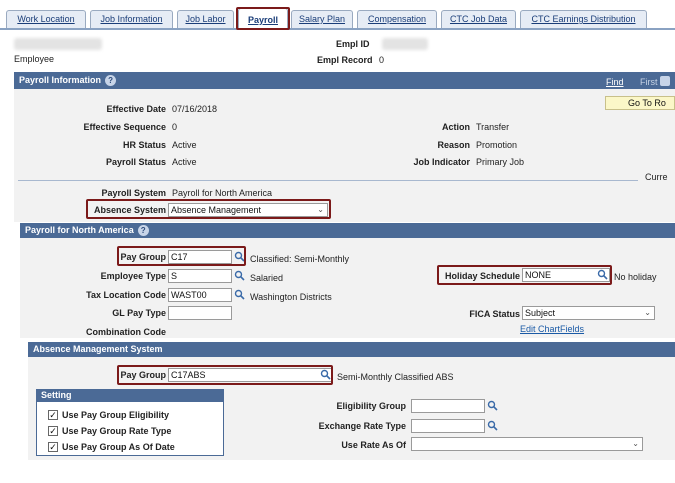 This screenshot has height=483, width=675. I want to click on absence-system-select: Absence Management ⌄, so click(248, 210).